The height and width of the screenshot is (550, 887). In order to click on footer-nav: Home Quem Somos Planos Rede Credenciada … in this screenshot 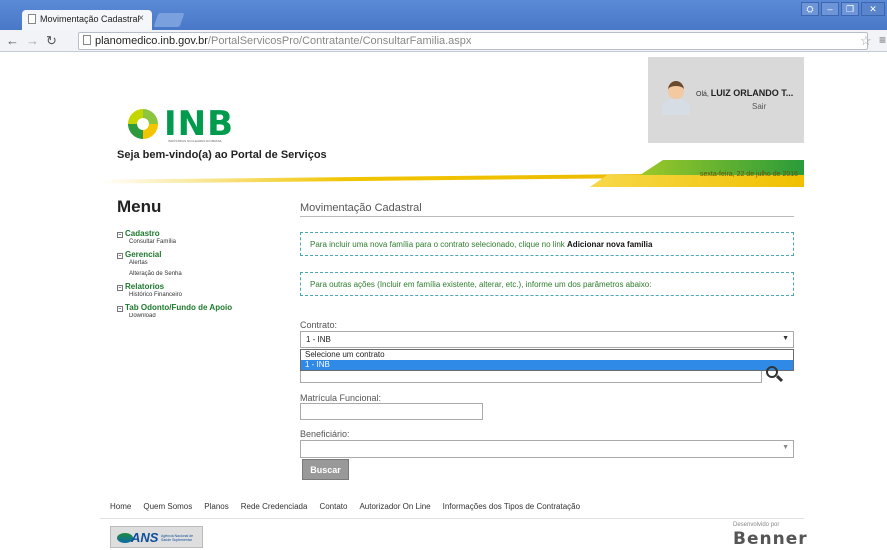, I will do `click(351, 506)`.